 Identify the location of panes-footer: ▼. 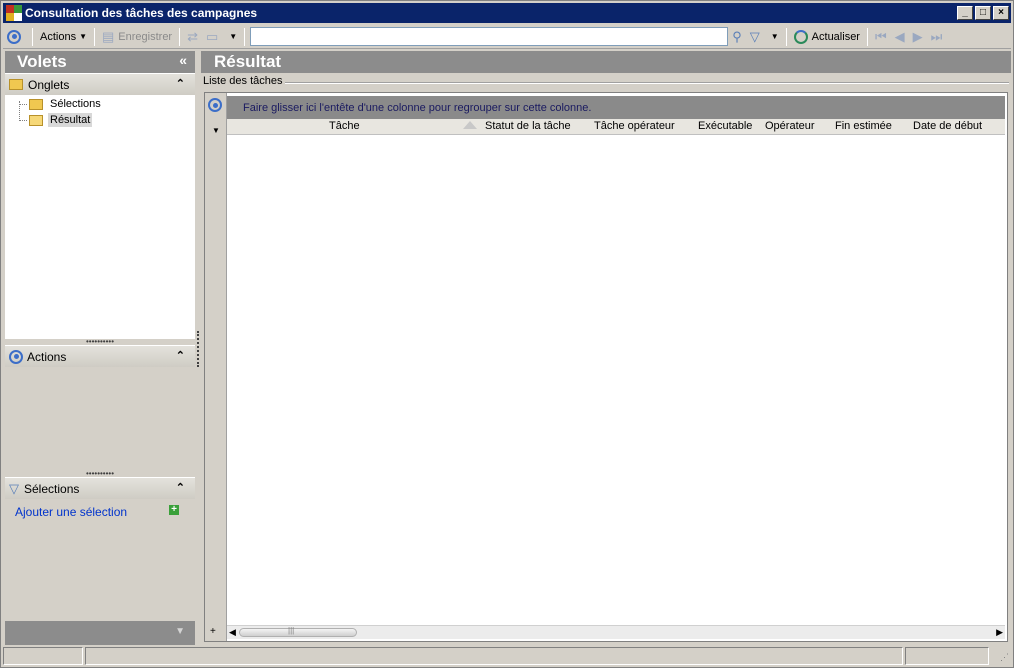
(100, 633).